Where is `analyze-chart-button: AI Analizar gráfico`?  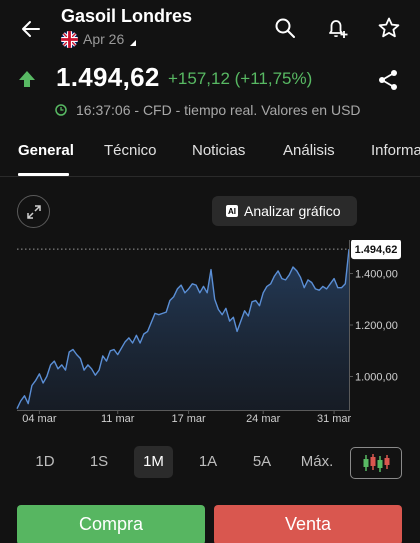 analyze-chart-button: AI Analizar gráfico is located at coordinates (284, 211).